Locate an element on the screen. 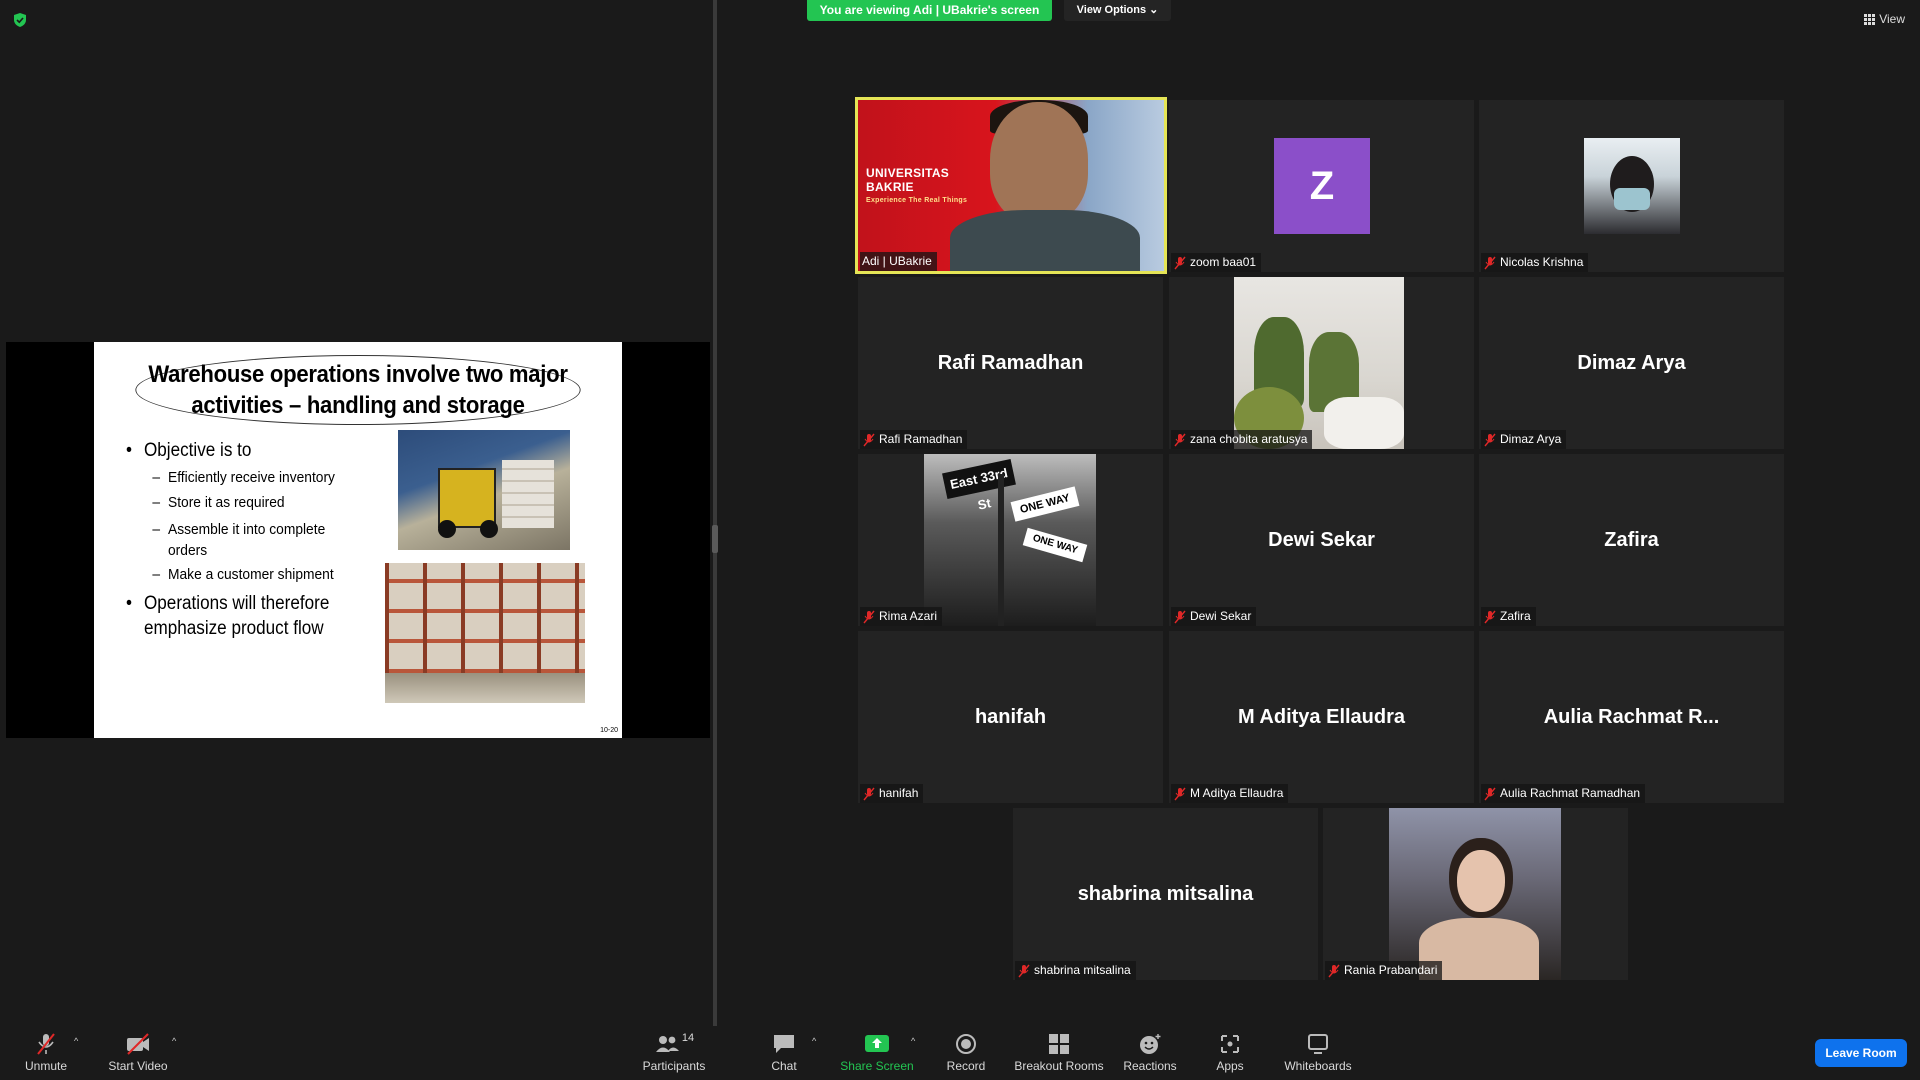 This screenshot has height=1080, width=1920. video-tile: shabrina mitsalina shabrina mitsalina is located at coordinates (1165, 894).